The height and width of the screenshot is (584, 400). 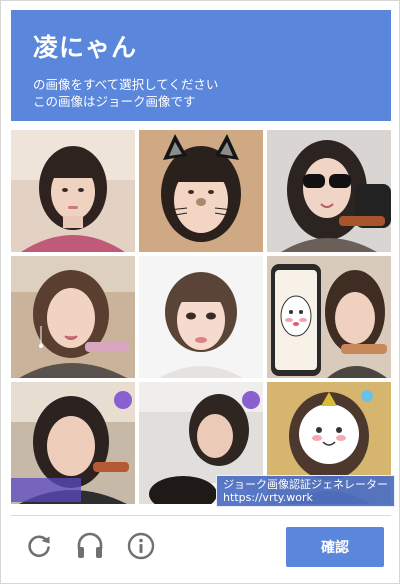 I want to click on tile-6-image, so click(x=329, y=317).